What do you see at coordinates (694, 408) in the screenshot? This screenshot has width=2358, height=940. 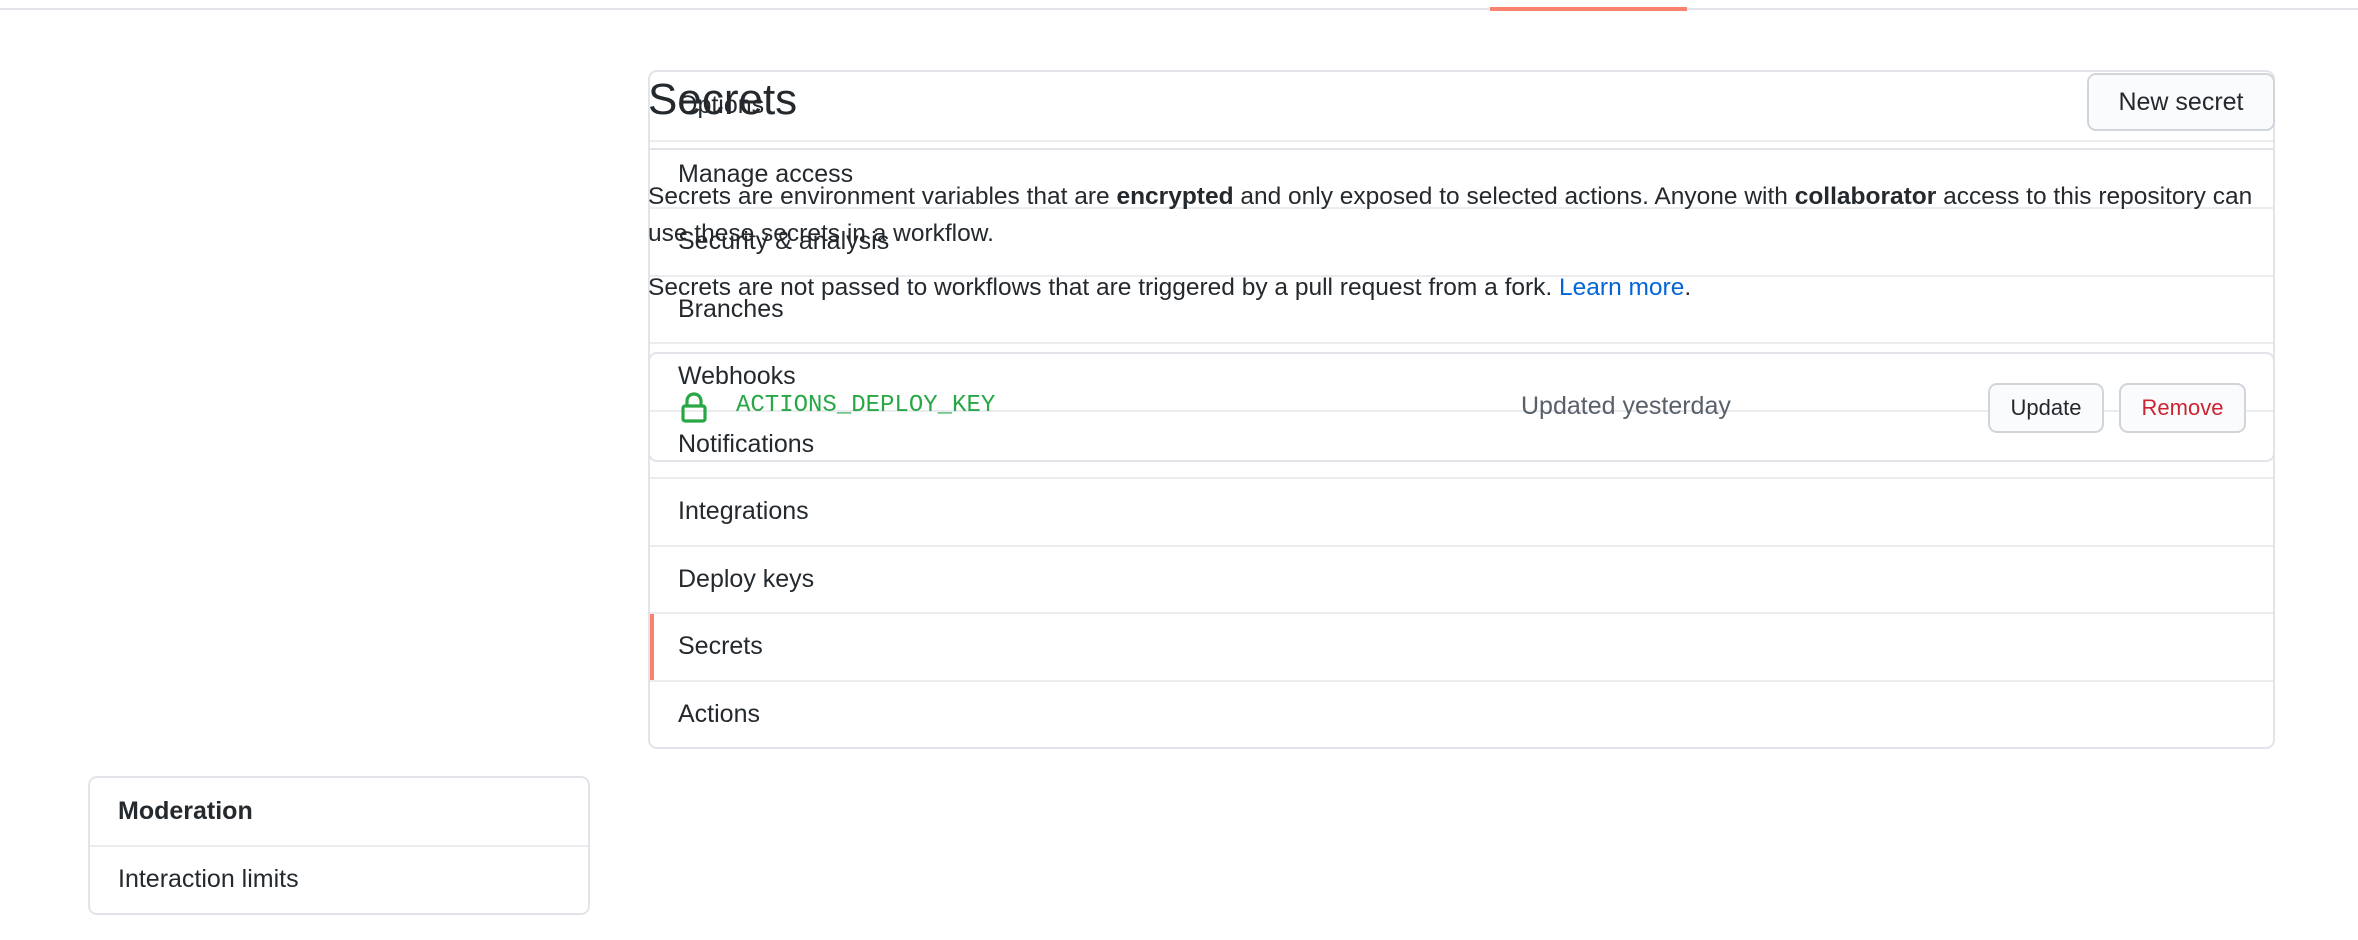 I see `lock-icon` at bounding box center [694, 408].